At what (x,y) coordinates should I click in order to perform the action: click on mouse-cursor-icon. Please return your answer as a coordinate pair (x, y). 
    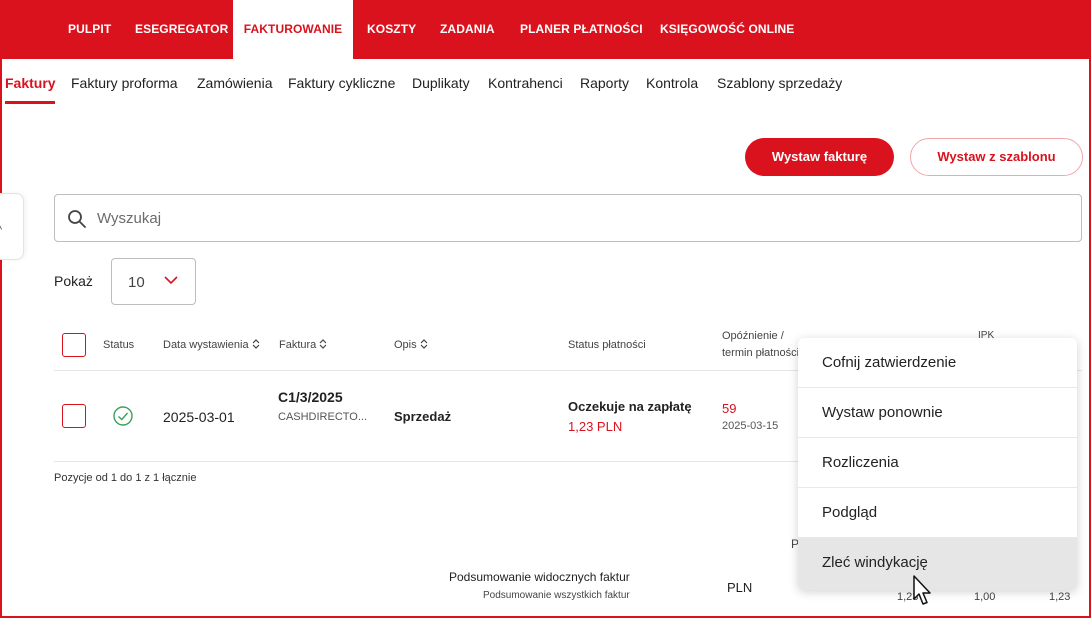
    Looking at the image, I should click on (922, 590).